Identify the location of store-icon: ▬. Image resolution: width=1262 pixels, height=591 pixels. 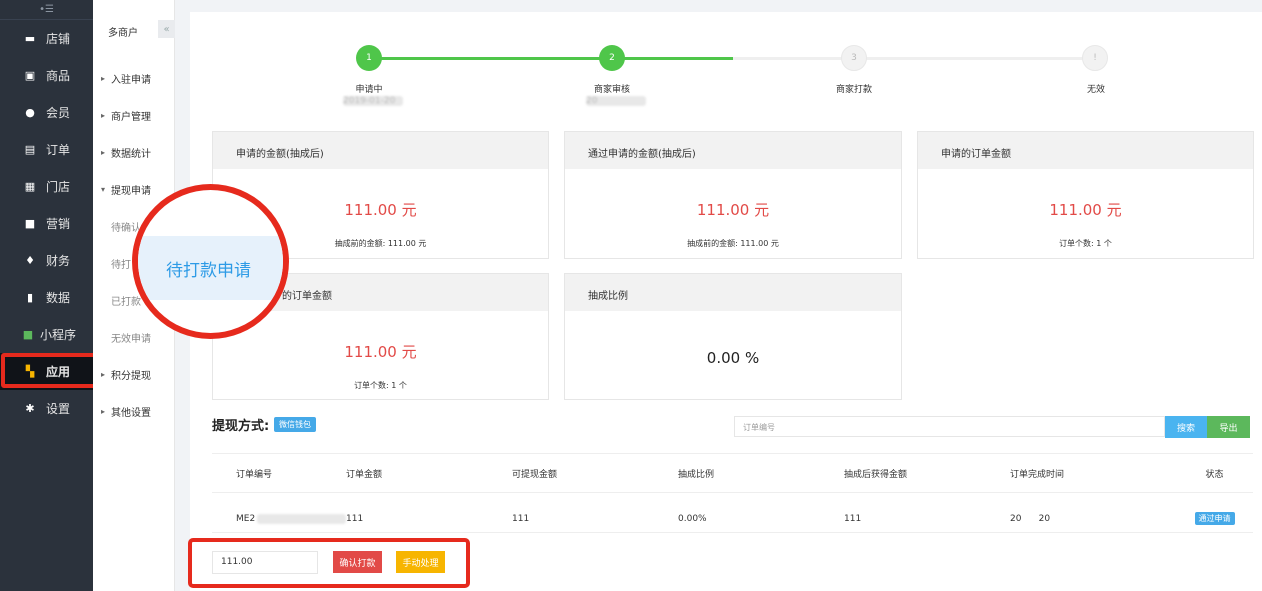
(30, 38).